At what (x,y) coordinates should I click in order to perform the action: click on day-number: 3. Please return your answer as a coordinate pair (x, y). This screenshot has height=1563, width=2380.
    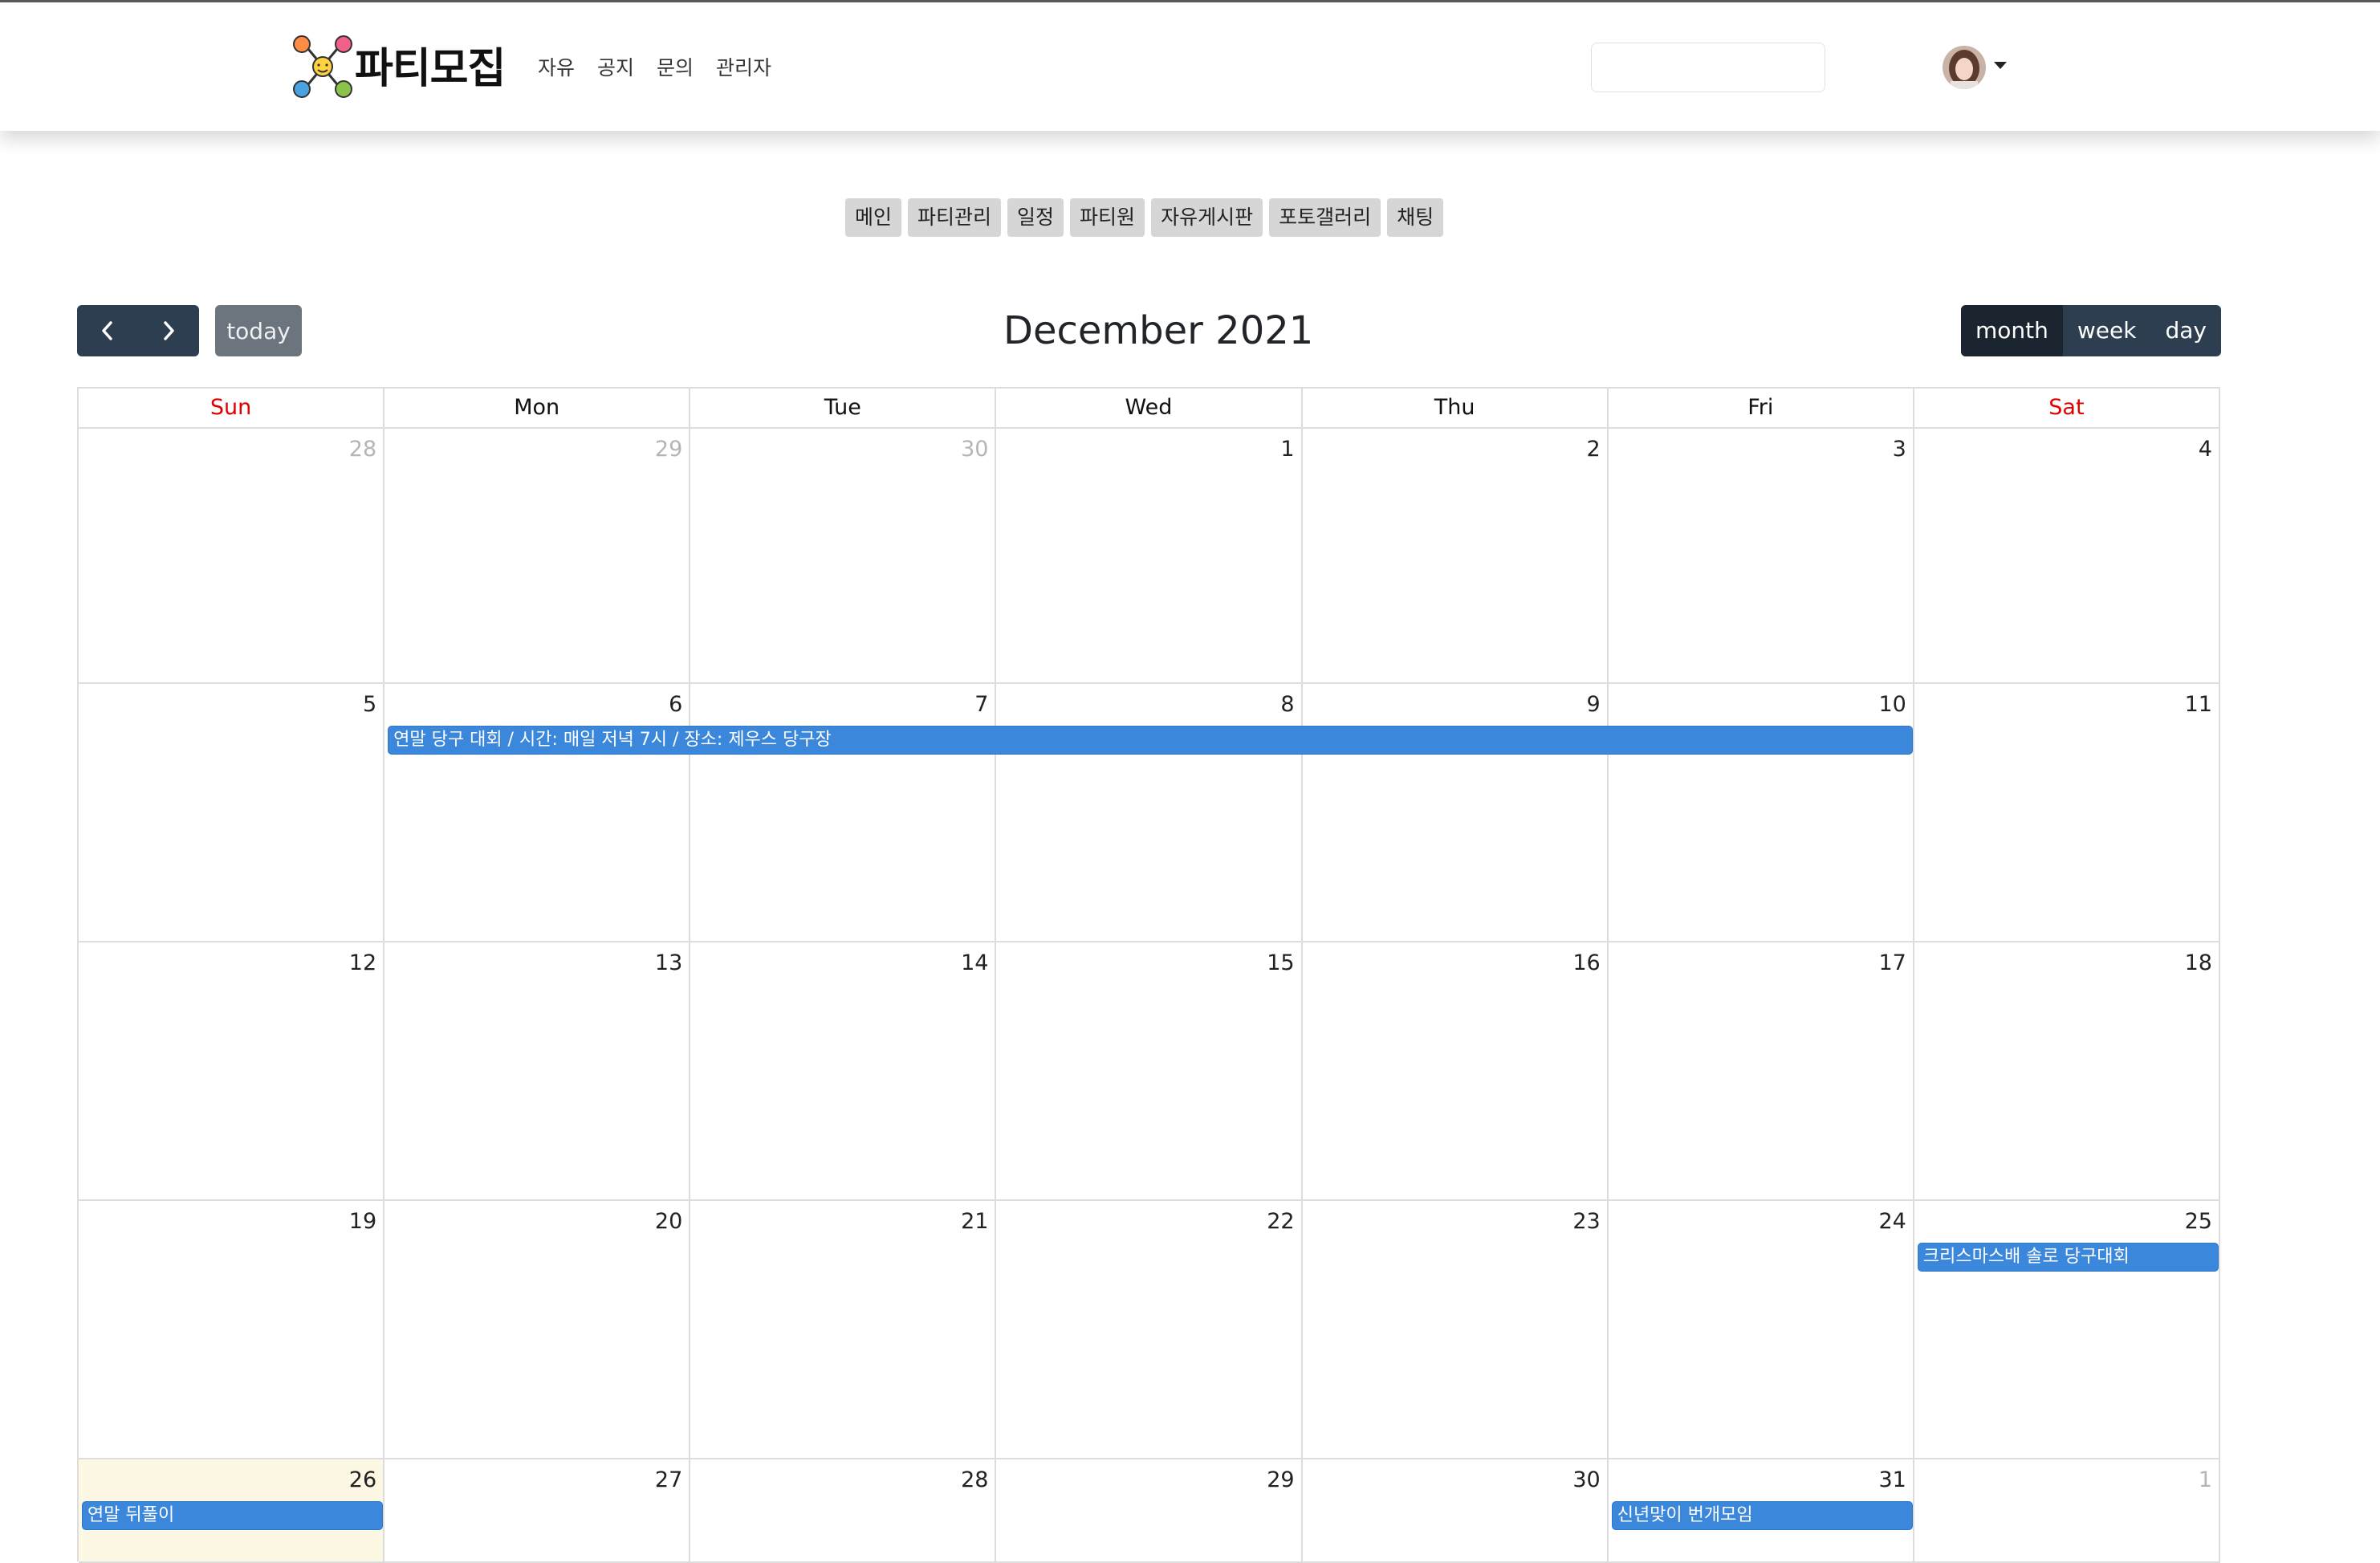
    Looking at the image, I should click on (1899, 449).